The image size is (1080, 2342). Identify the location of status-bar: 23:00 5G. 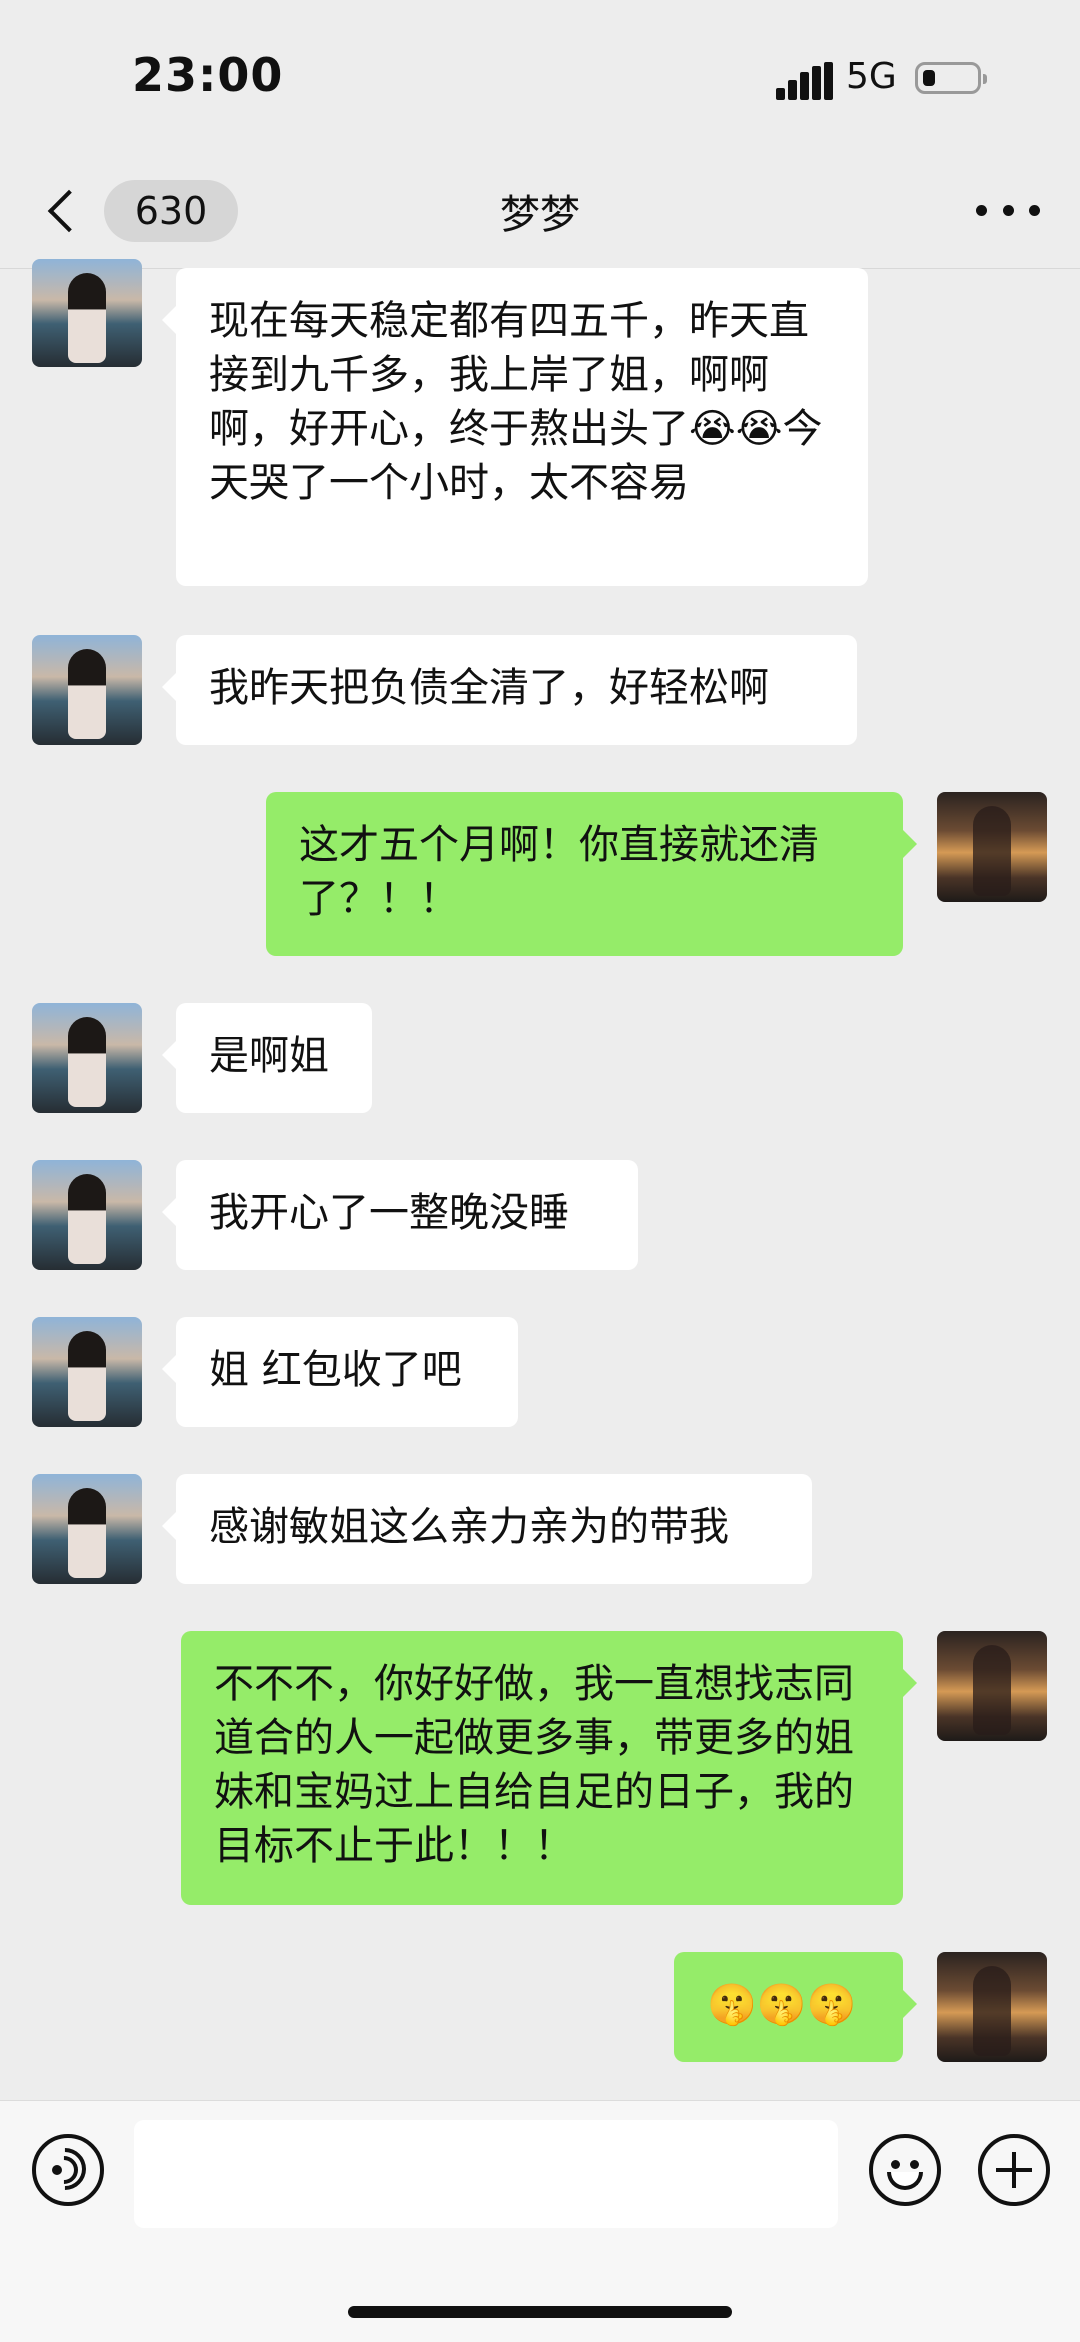
(540, 75).